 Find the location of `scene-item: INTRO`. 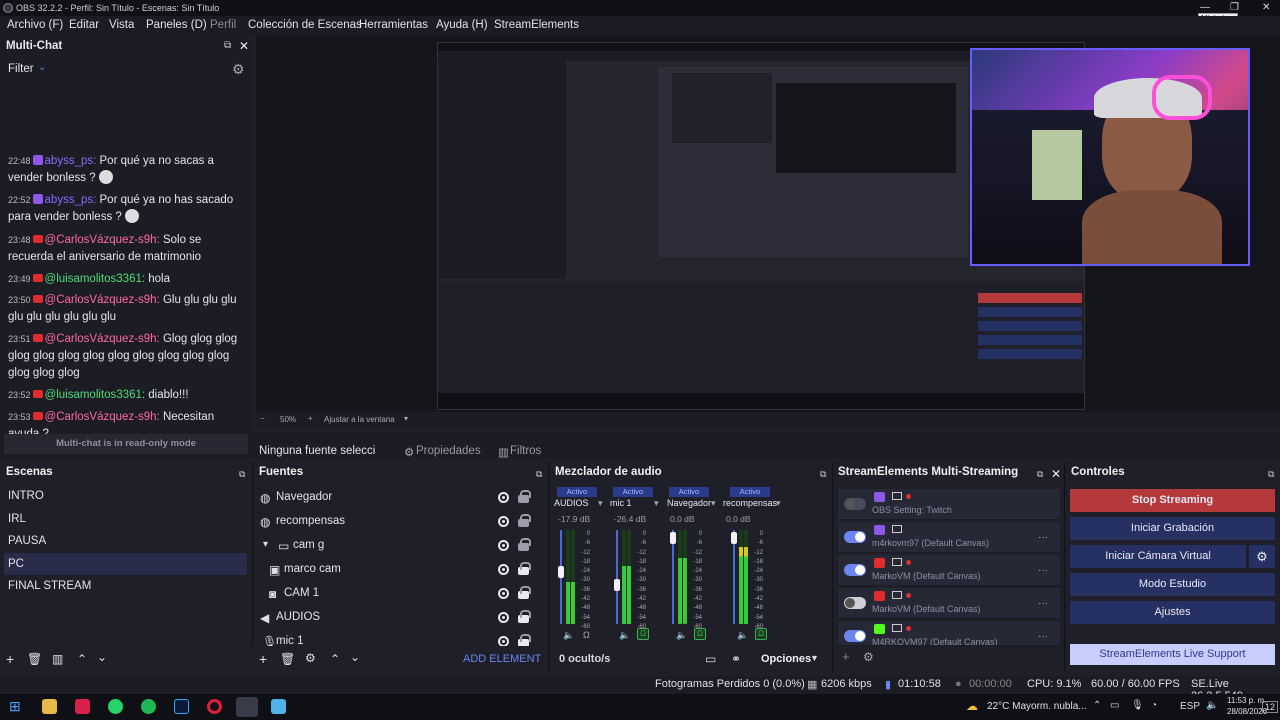

scene-item: INTRO is located at coordinates (26, 496).